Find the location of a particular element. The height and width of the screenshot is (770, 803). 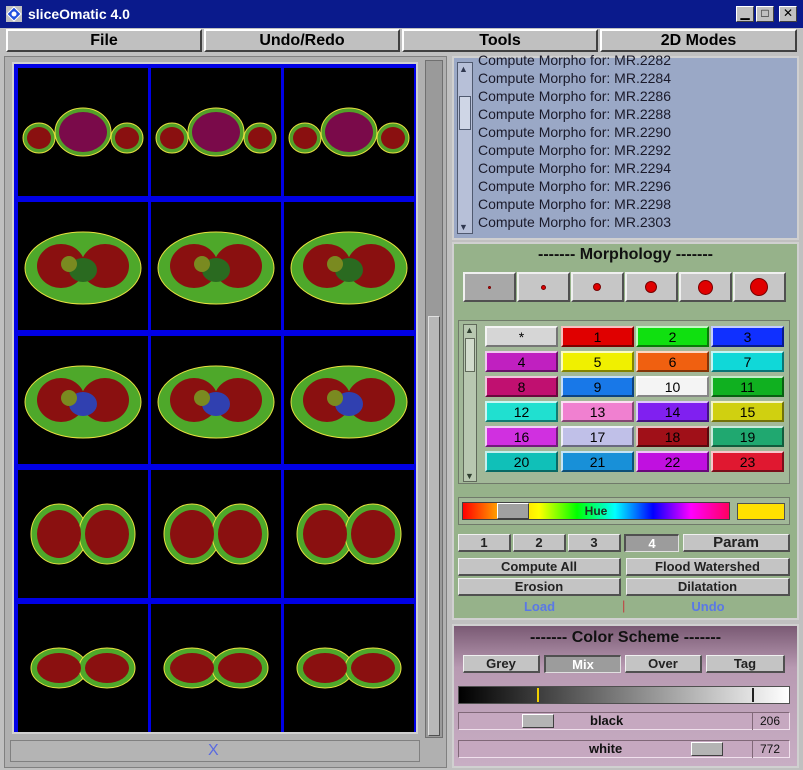

log-line: Compute Morpho for: MR.2284 is located at coordinates (574, 78).